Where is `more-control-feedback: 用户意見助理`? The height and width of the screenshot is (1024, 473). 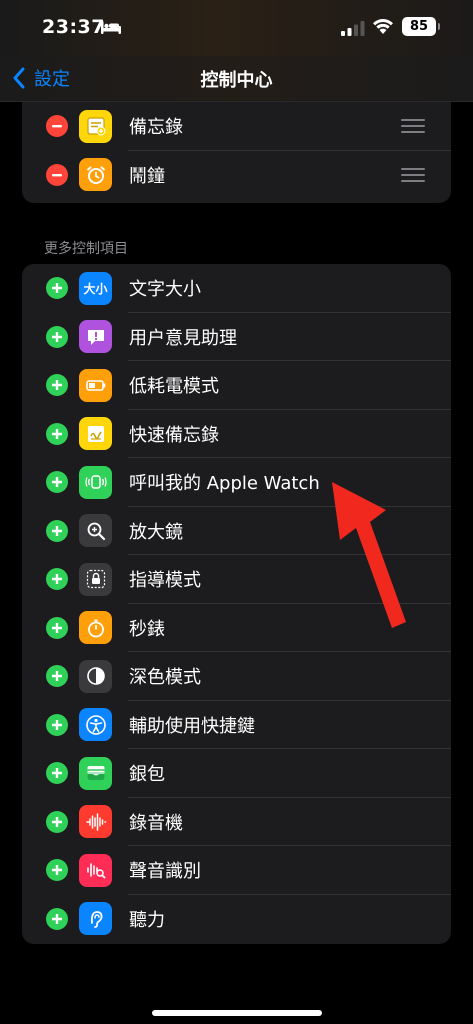 more-control-feedback: 用户意見助理 is located at coordinates (236, 337).